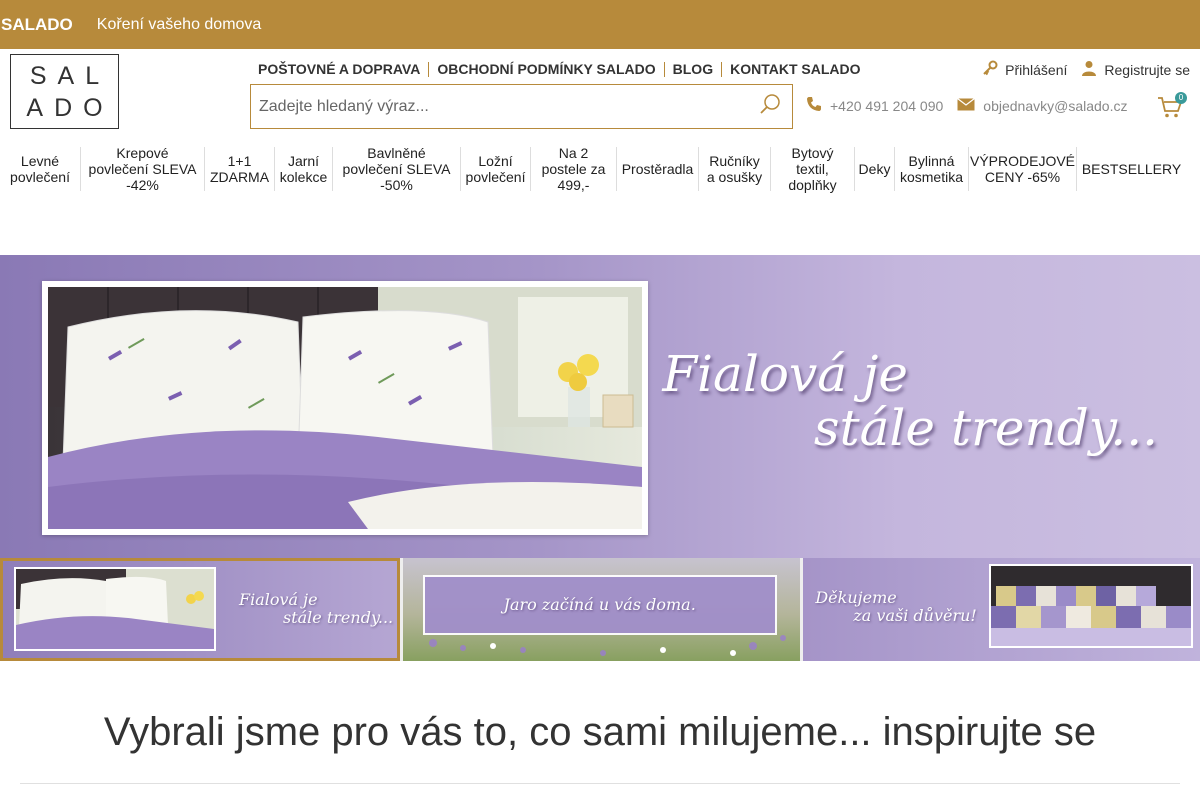  I want to click on menu-item-13: VÝPRODEJOVÉ CENY -65%, so click(1022, 169).